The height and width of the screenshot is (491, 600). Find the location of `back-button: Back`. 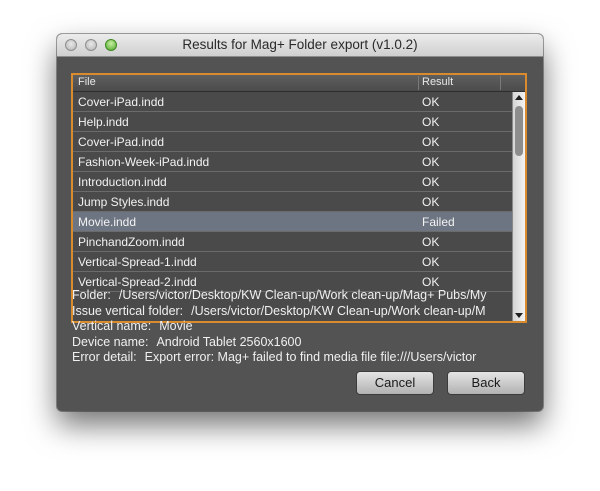

back-button: Back is located at coordinates (486, 383).